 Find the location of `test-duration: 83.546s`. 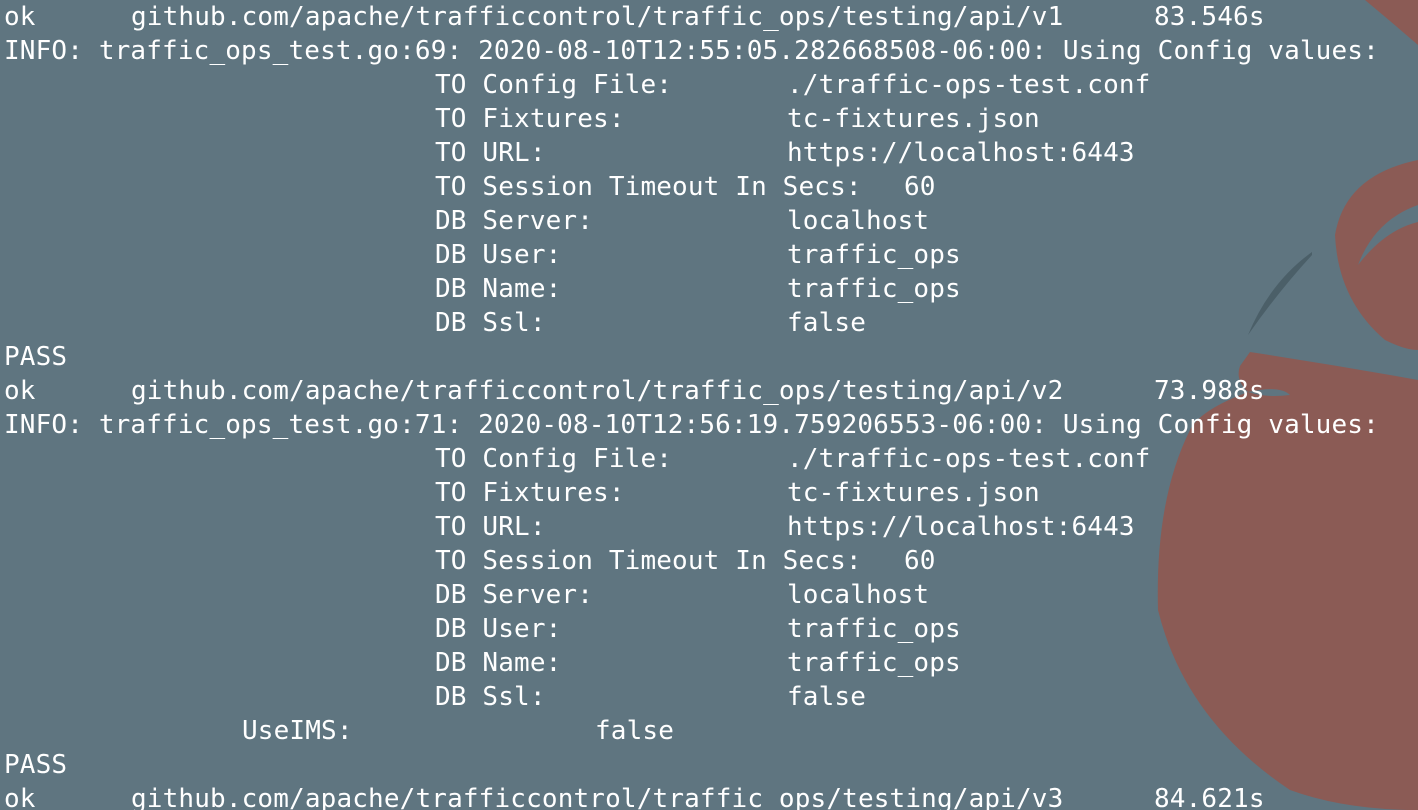

test-duration: 83.546s is located at coordinates (1209, 17).